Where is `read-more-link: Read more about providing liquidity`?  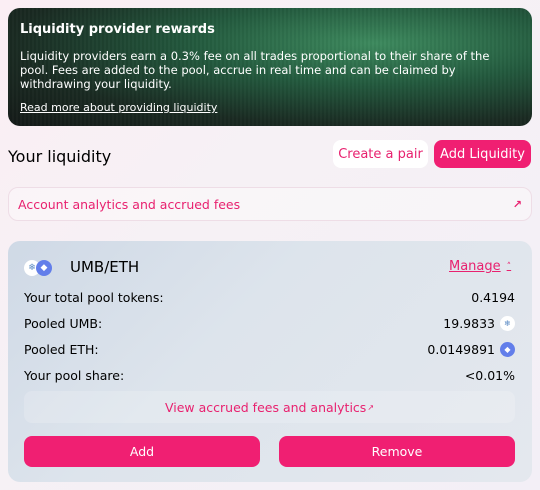
read-more-link: Read more about providing liquidity is located at coordinates (118, 107).